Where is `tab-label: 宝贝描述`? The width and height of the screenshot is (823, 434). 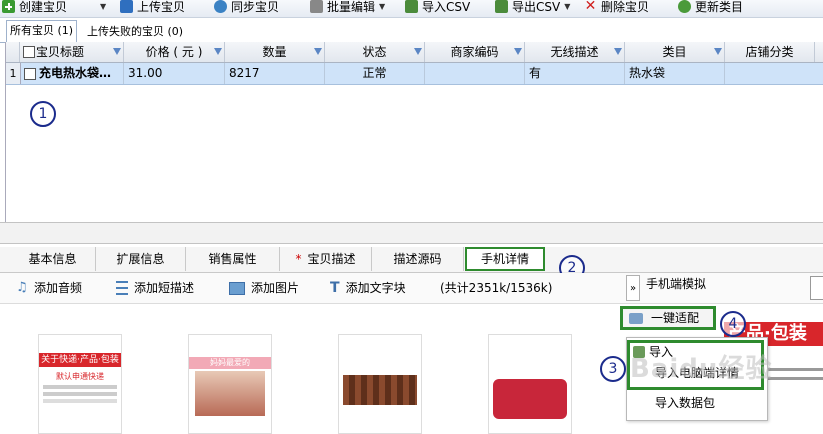
tab-label: 宝贝描述 is located at coordinates (331, 259).